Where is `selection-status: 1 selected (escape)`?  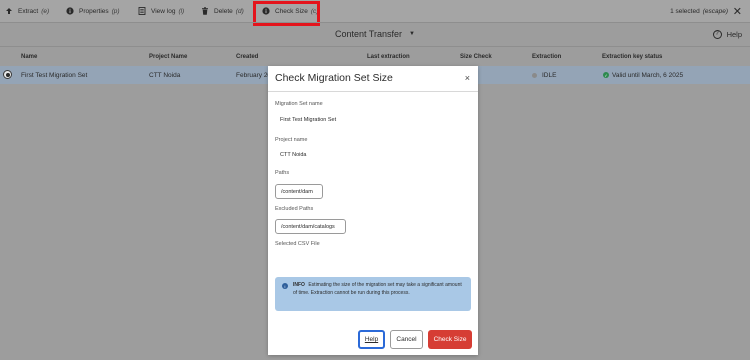
selection-status: 1 selected (escape) is located at coordinates (699, 11).